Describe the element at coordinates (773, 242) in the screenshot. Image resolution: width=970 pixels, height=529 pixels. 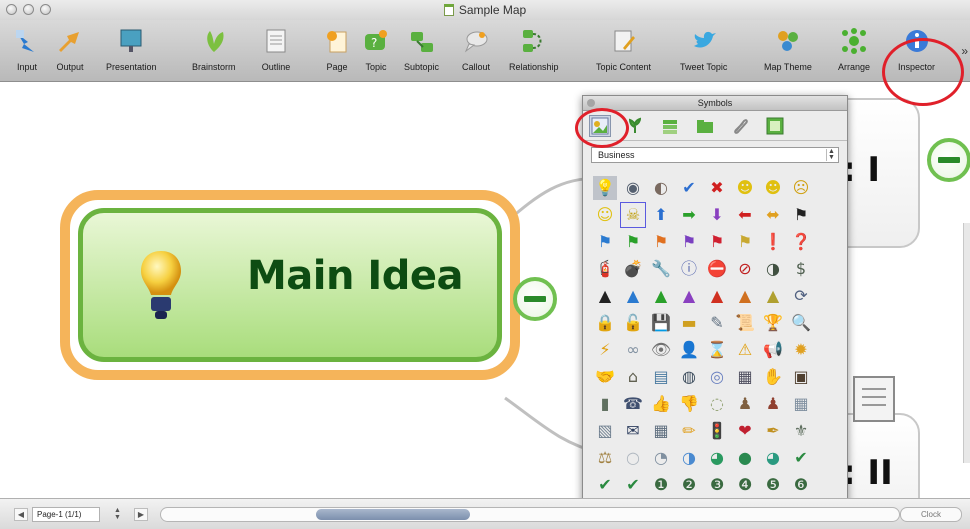
I see `symbol-22: ❗` at that location.